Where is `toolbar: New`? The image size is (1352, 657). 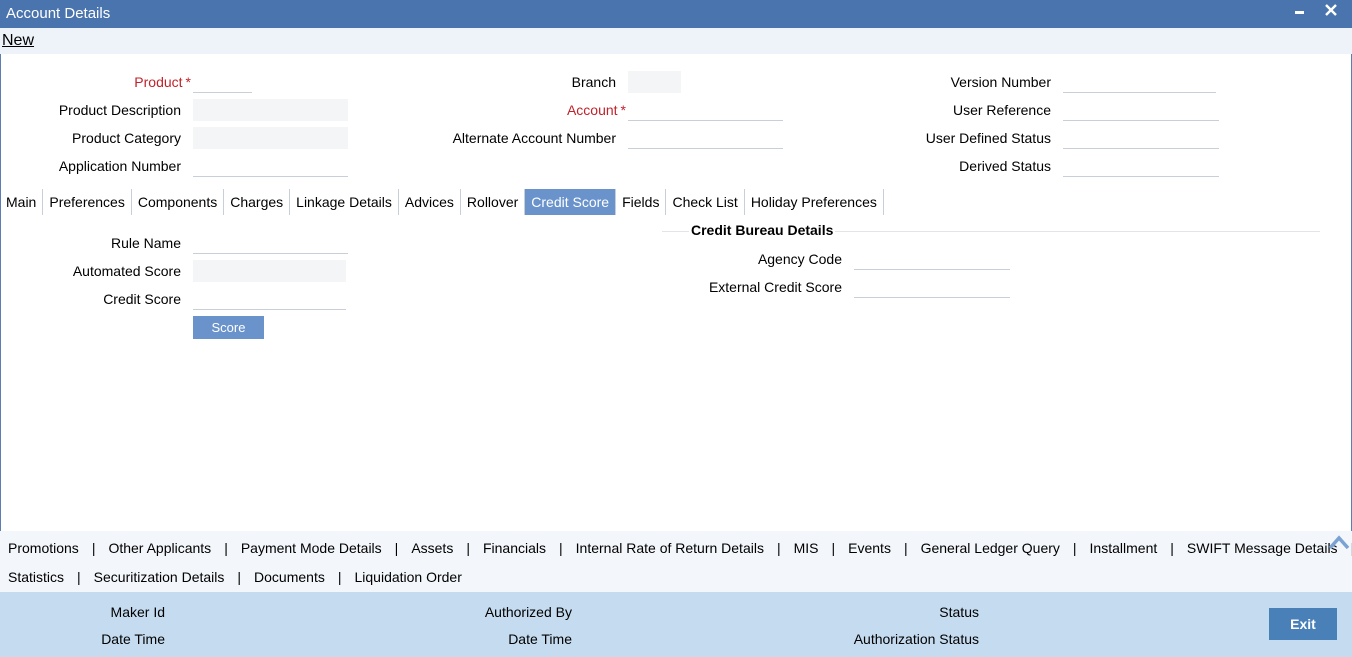 toolbar: New is located at coordinates (676, 41).